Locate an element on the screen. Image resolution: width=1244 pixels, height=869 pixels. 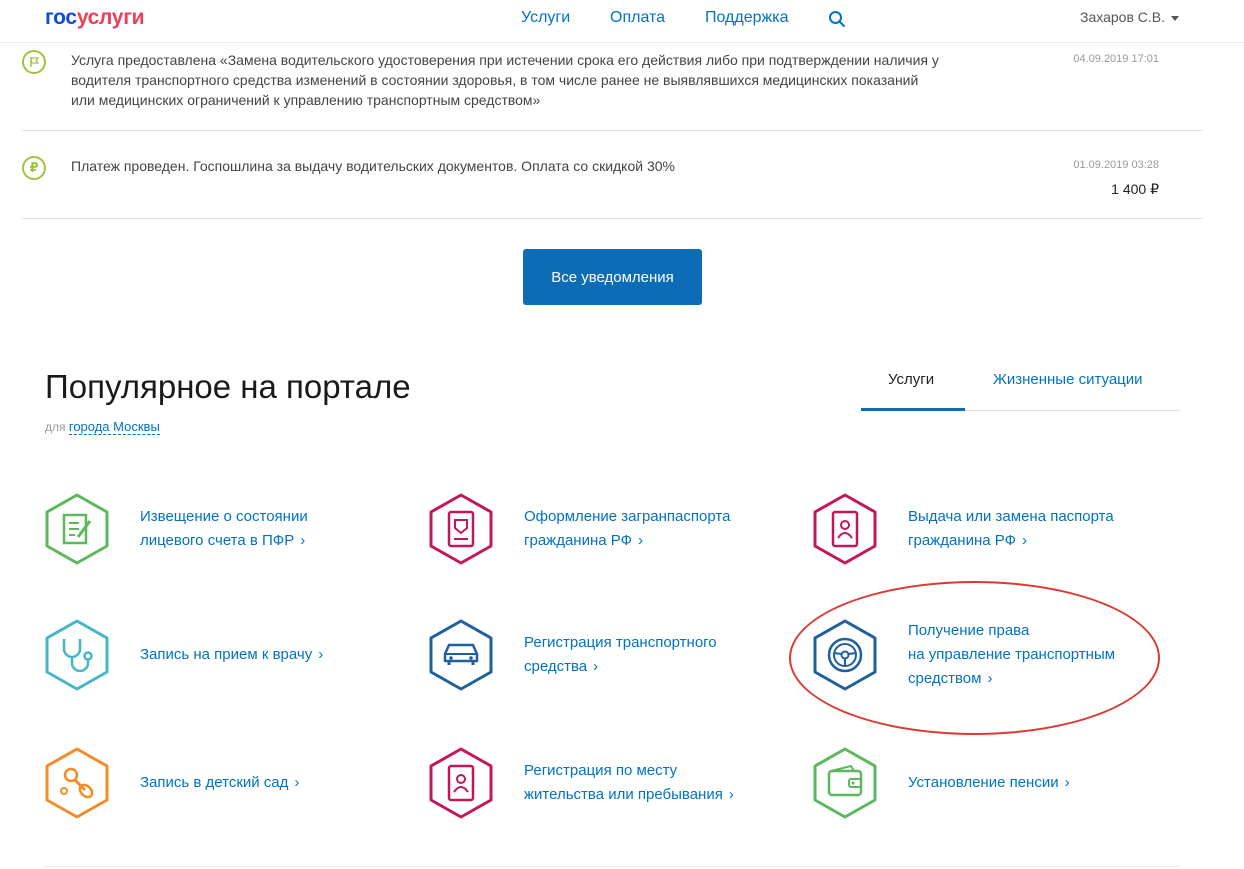
user-name: Захаров С.В. is located at coordinates (1122, 17).